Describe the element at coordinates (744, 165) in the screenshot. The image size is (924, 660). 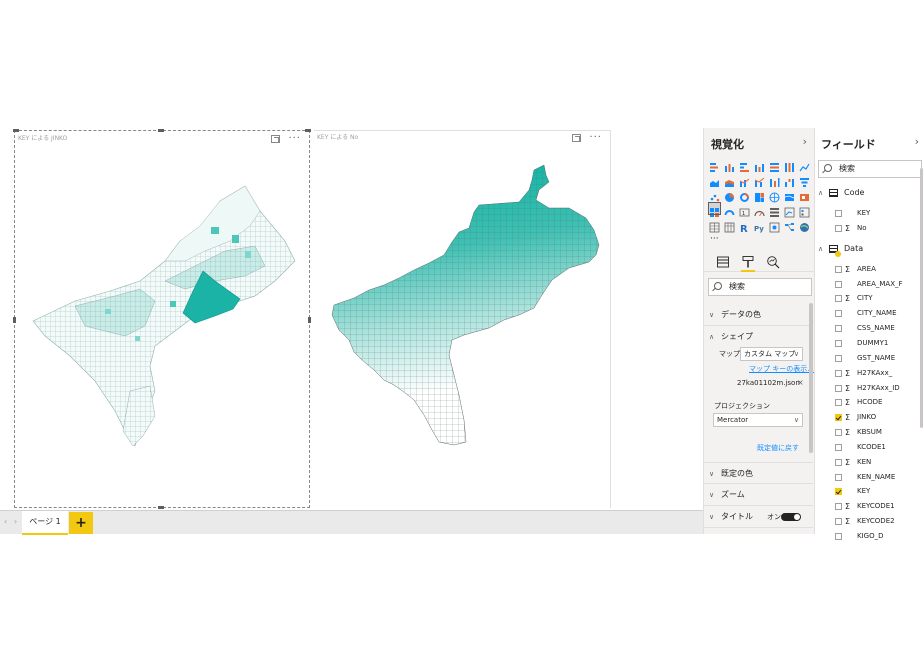
I see `clustered-bar-chart-icon` at that location.